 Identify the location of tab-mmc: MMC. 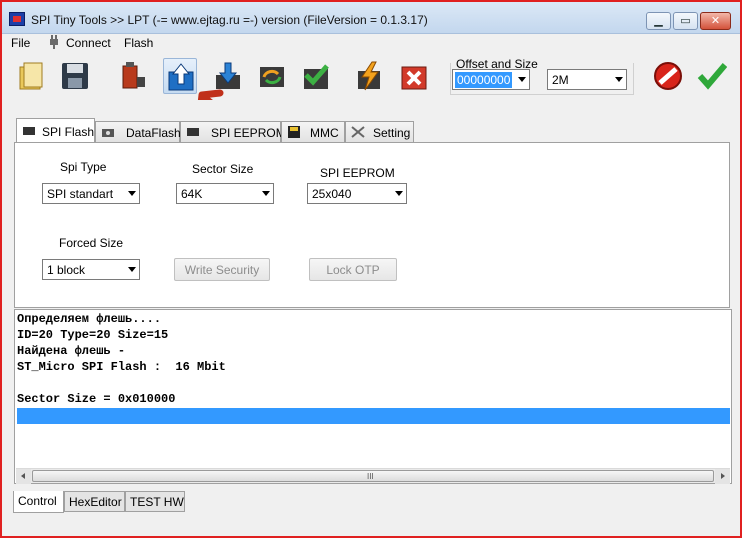
(313, 131).